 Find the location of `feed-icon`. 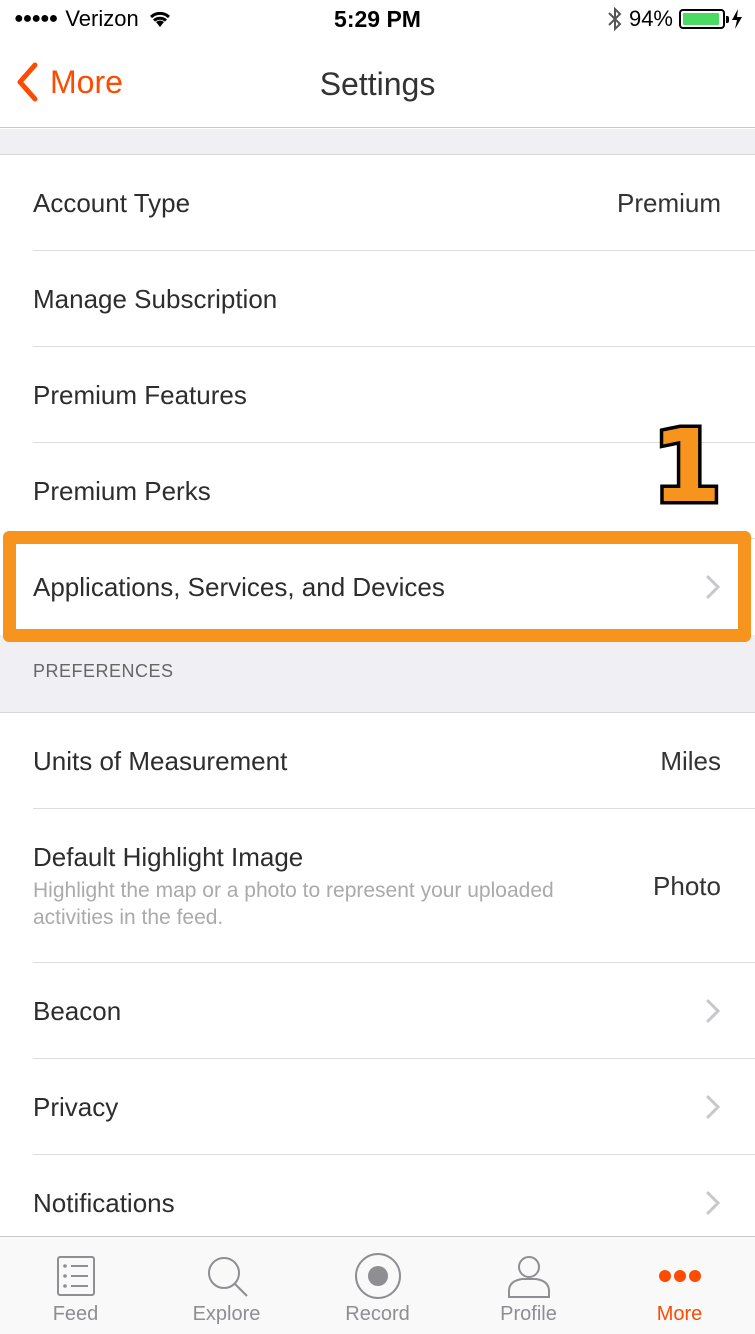

feed-icon is located at coordinates (75, 1276).